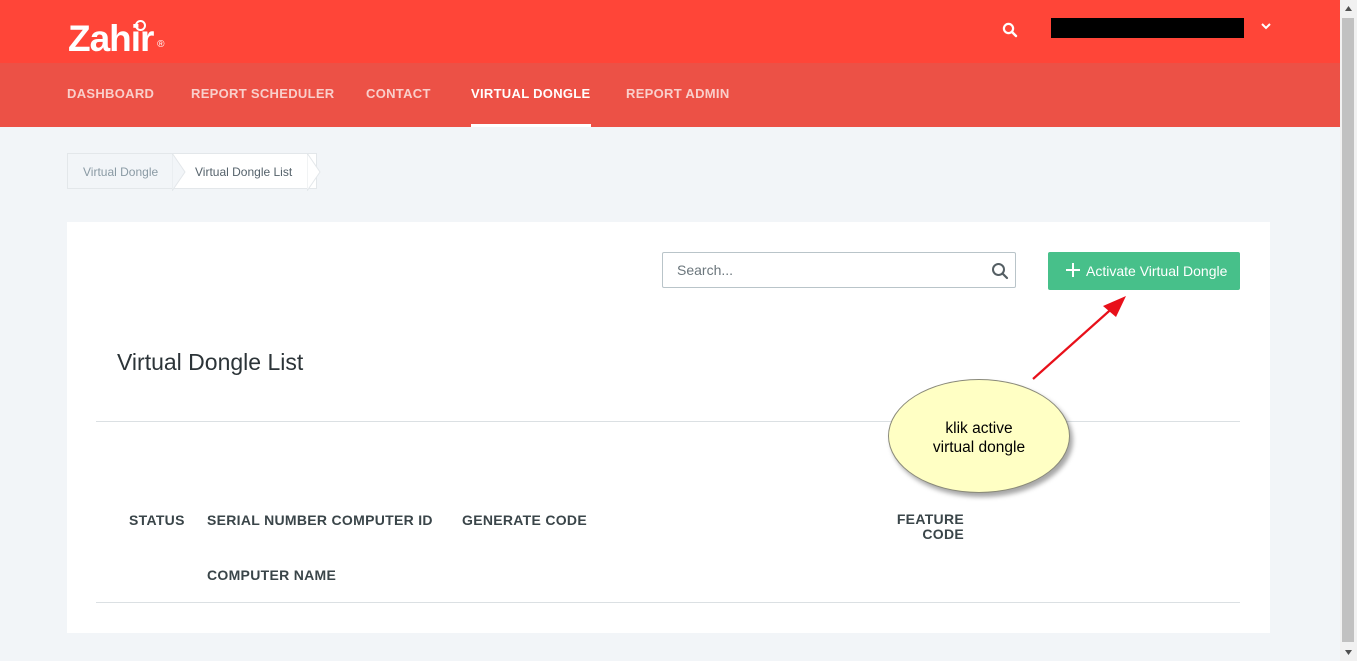  What do you see at coordinates (979, 447) in the screenshot?
I see `annotation-line2: virtual dongle` at bounding box center [979, 447].